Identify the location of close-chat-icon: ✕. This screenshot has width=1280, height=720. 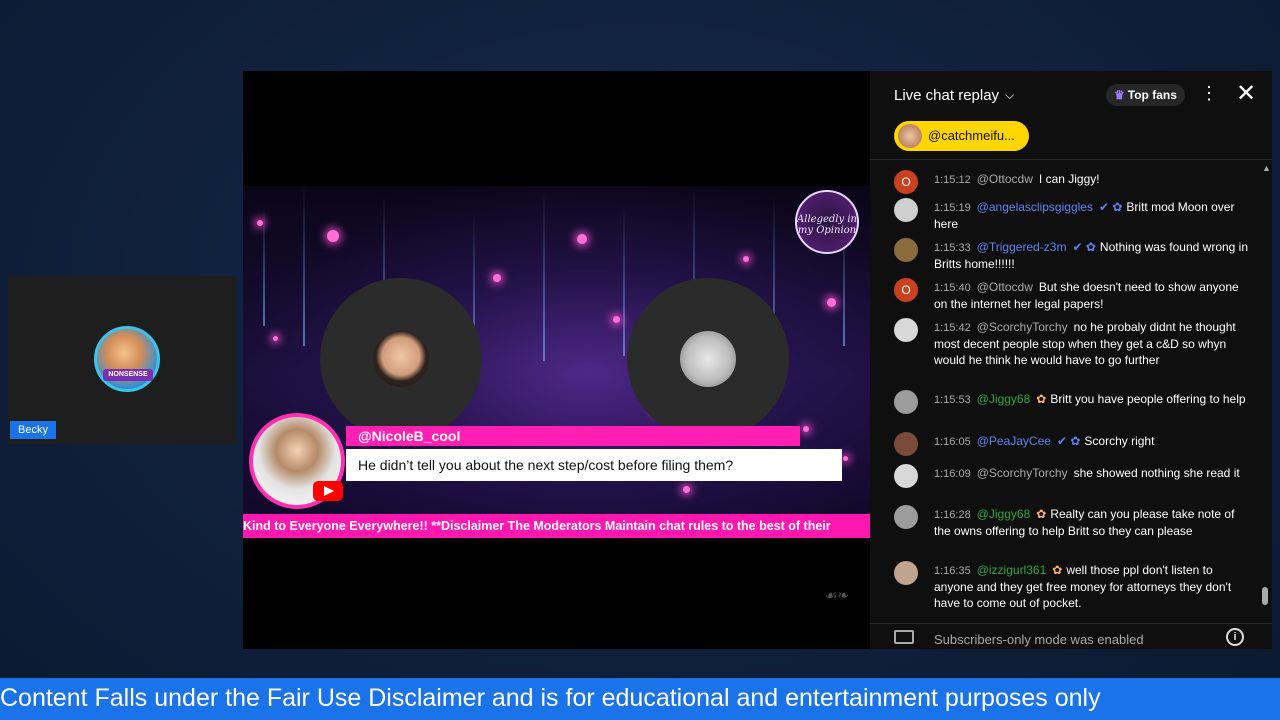
(1246, 93).